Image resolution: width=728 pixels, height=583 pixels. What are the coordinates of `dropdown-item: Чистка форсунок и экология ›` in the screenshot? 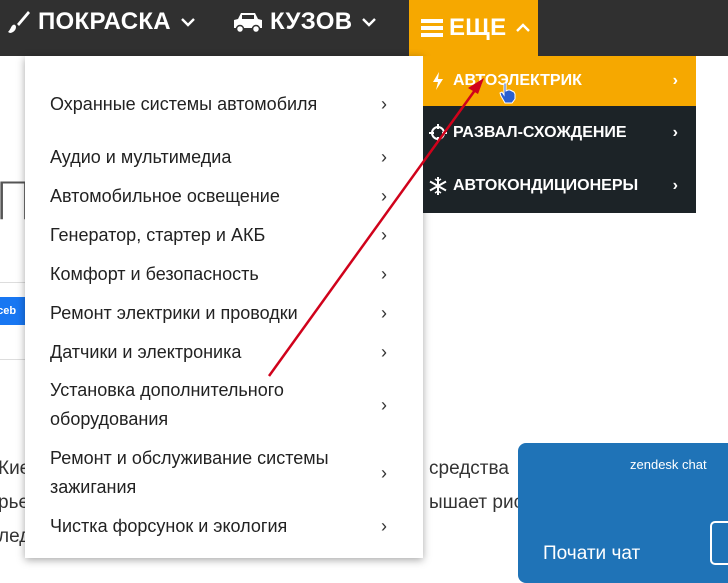 It's located at (224, 526).